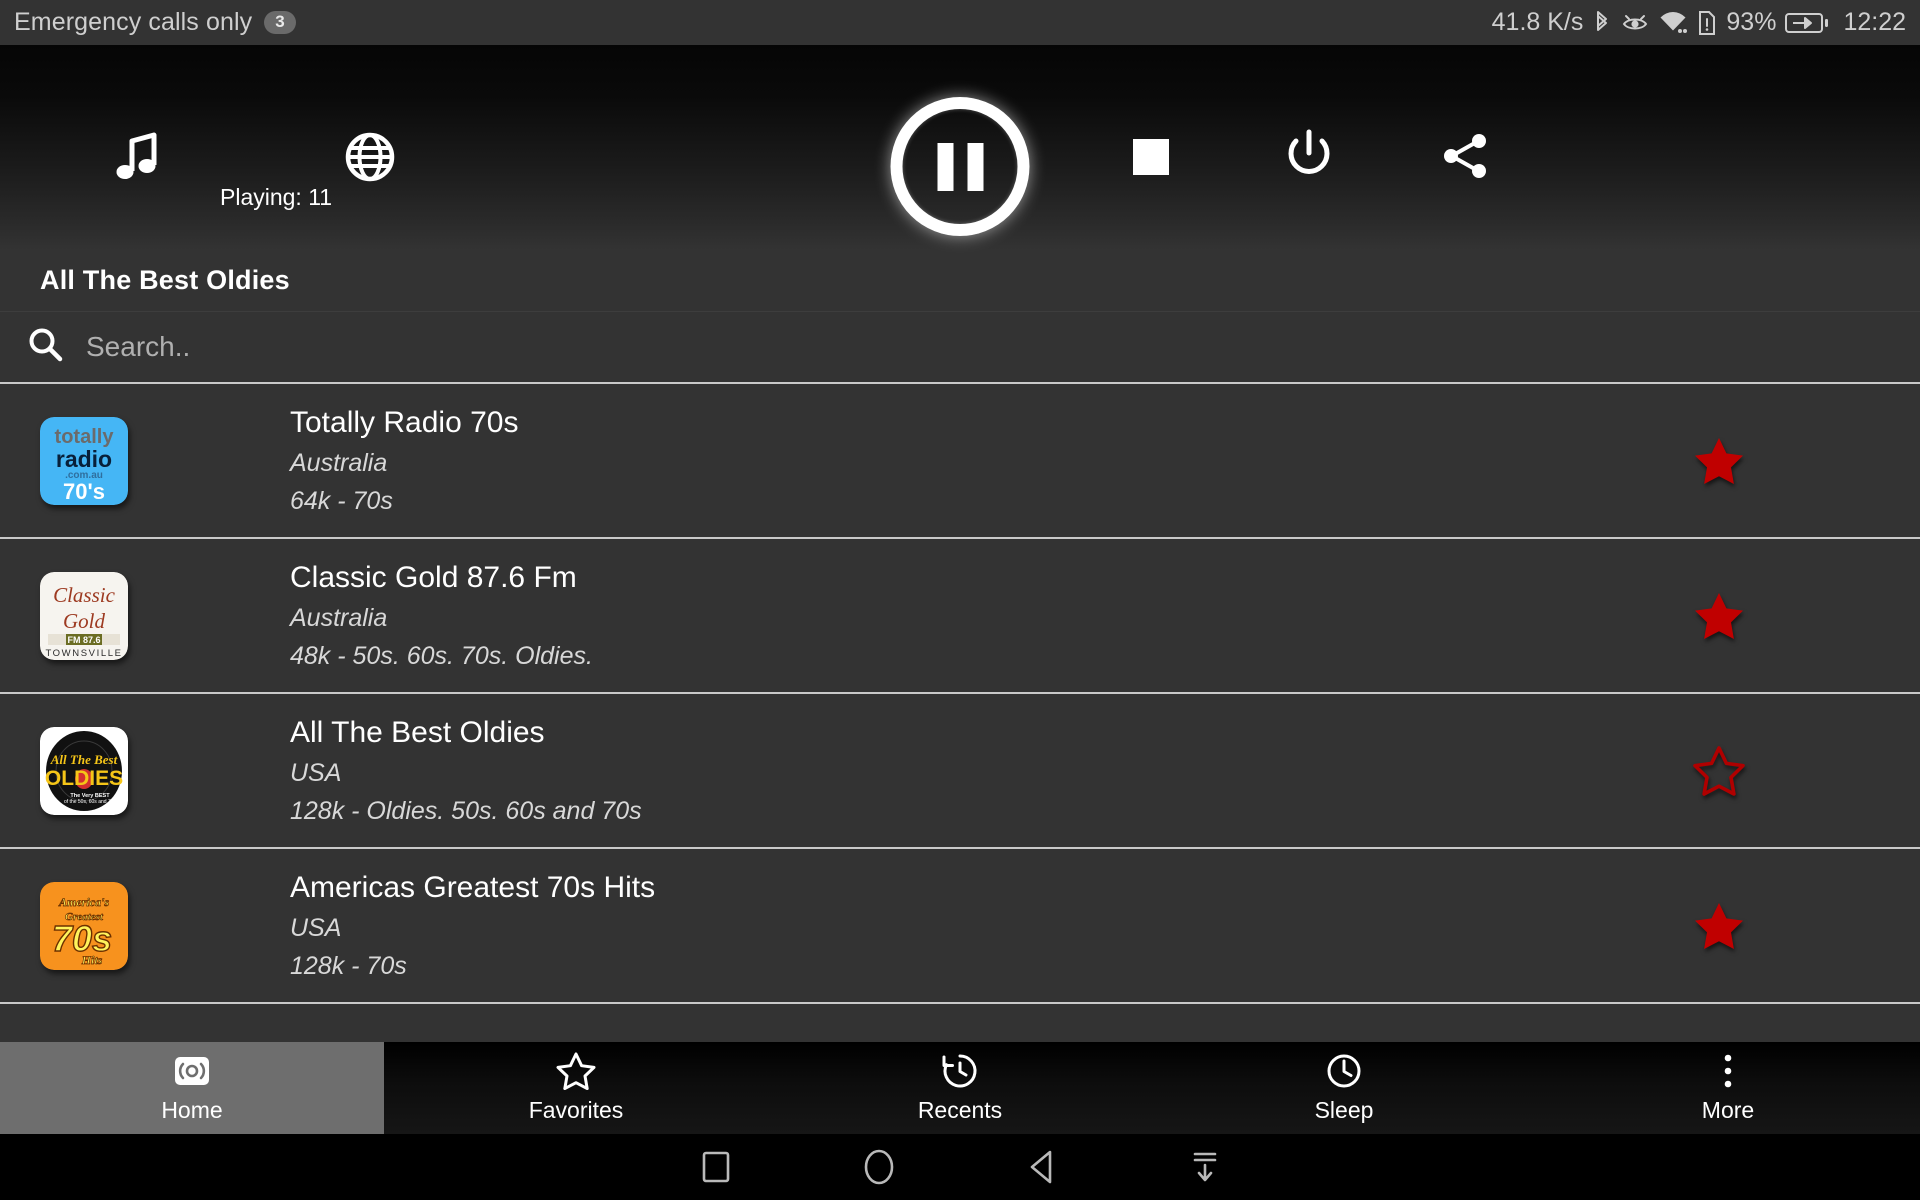 The width and height of the screenshot is (1920, 1200). I want to click on search-bar, so click(960, 348).